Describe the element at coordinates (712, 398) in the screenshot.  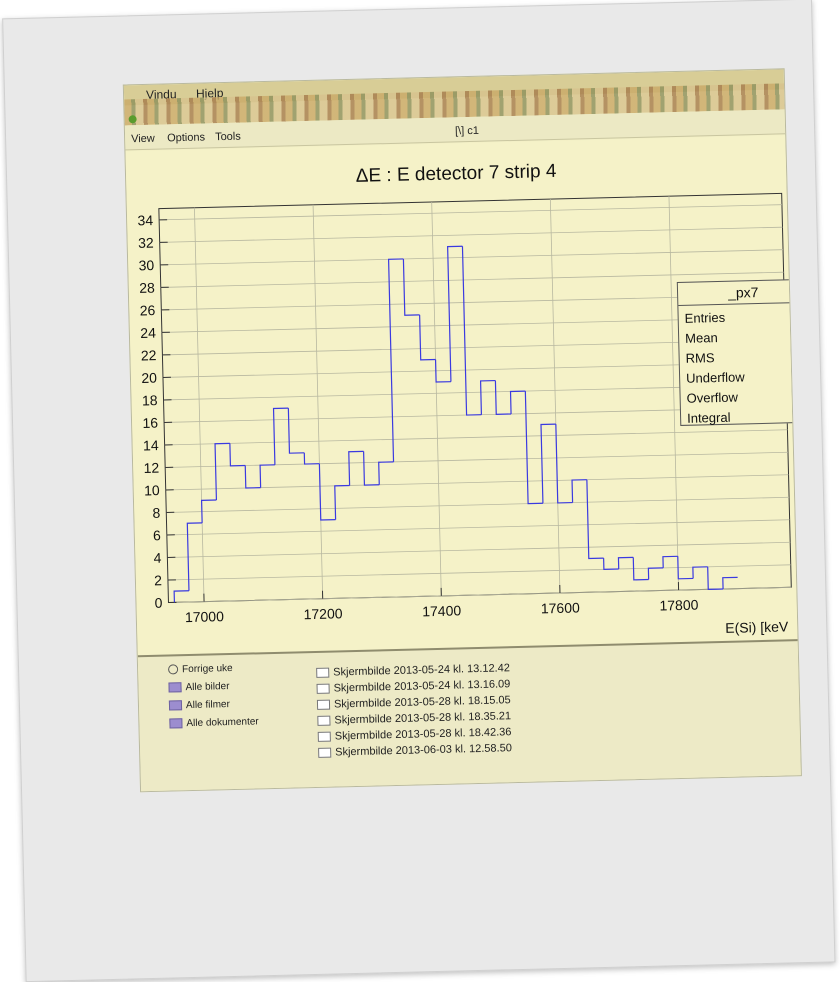
I see `stats-overflow-label: Overflow` at that location.